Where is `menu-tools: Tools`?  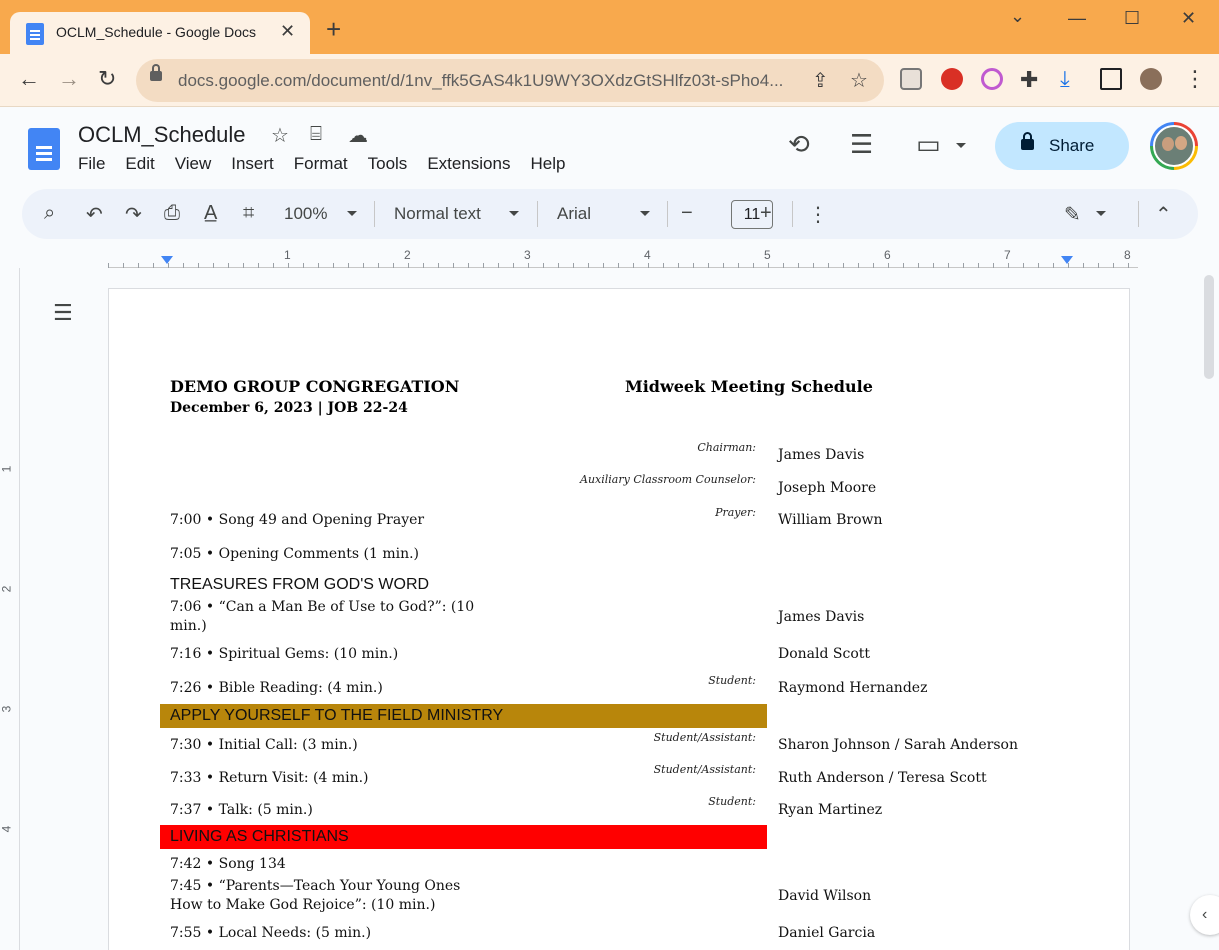
menu-tools: Tools is located at coordinates (388, 164).